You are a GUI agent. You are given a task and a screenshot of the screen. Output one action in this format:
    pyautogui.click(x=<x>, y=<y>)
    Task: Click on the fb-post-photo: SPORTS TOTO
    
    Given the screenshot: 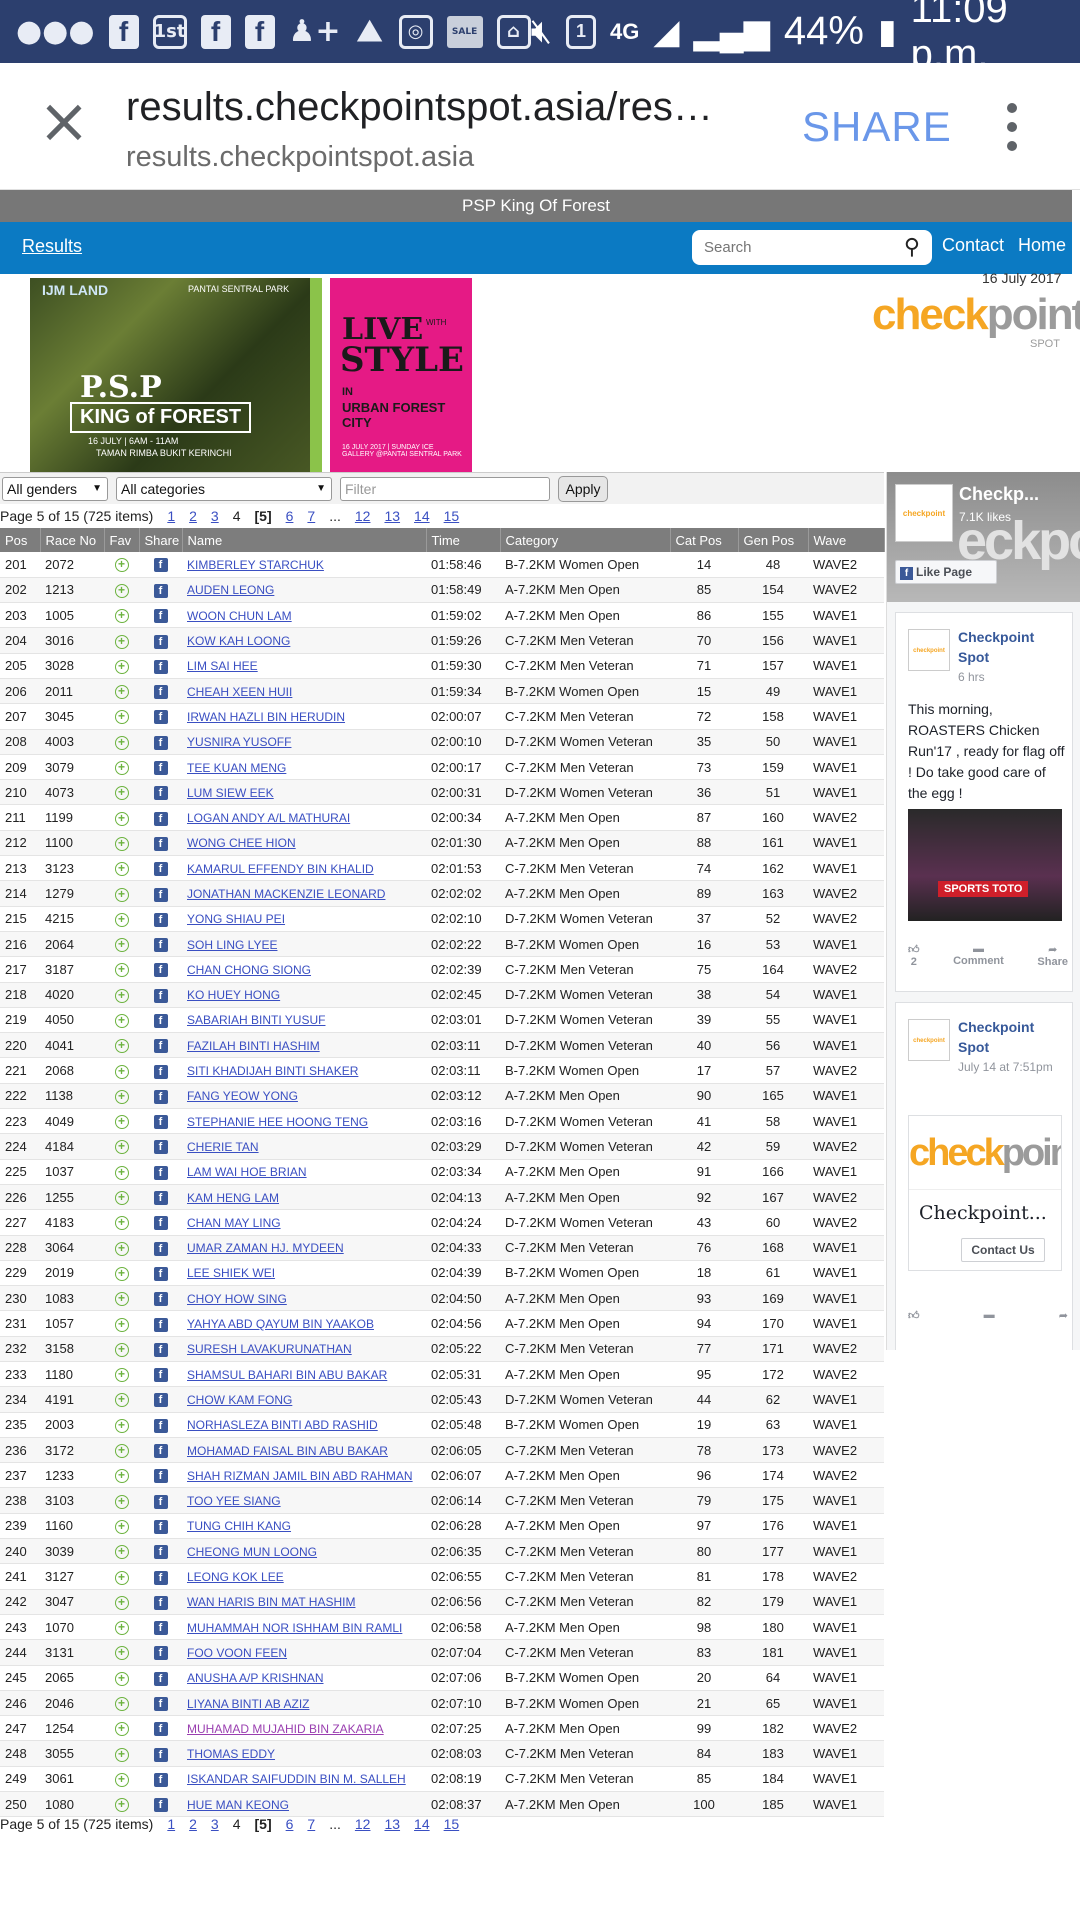 What is the action you would take?
    pyautogui.click(x=985, y=865)
    